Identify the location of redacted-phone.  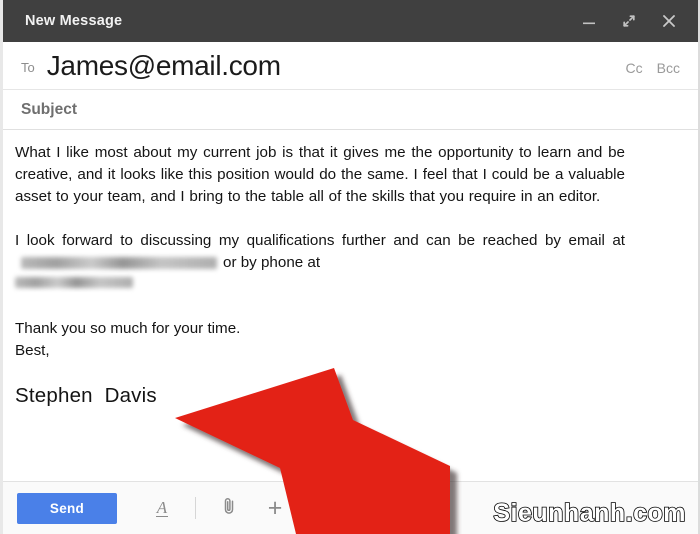
(74, 283).